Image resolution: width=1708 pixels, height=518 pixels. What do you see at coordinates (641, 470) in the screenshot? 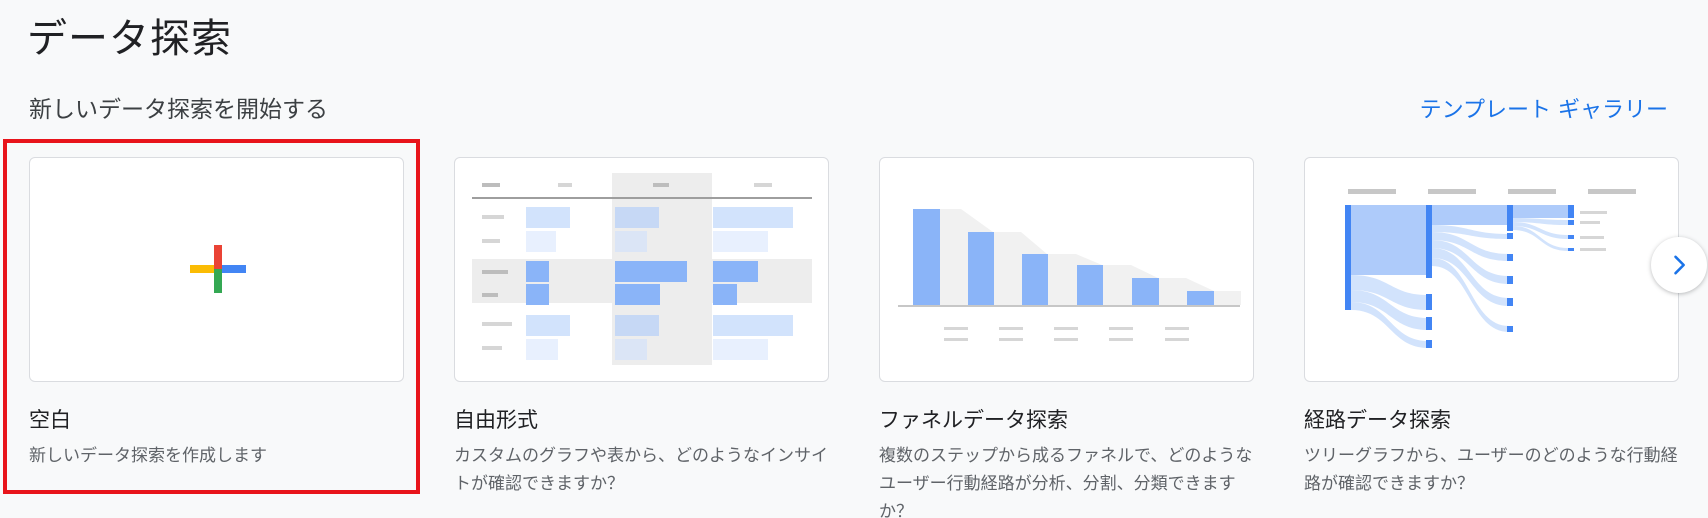
I see `card-free-form-description: カスタムのグラフや表から、どのようなインサイトが確認できますか？` at bounding box center [641, 470].